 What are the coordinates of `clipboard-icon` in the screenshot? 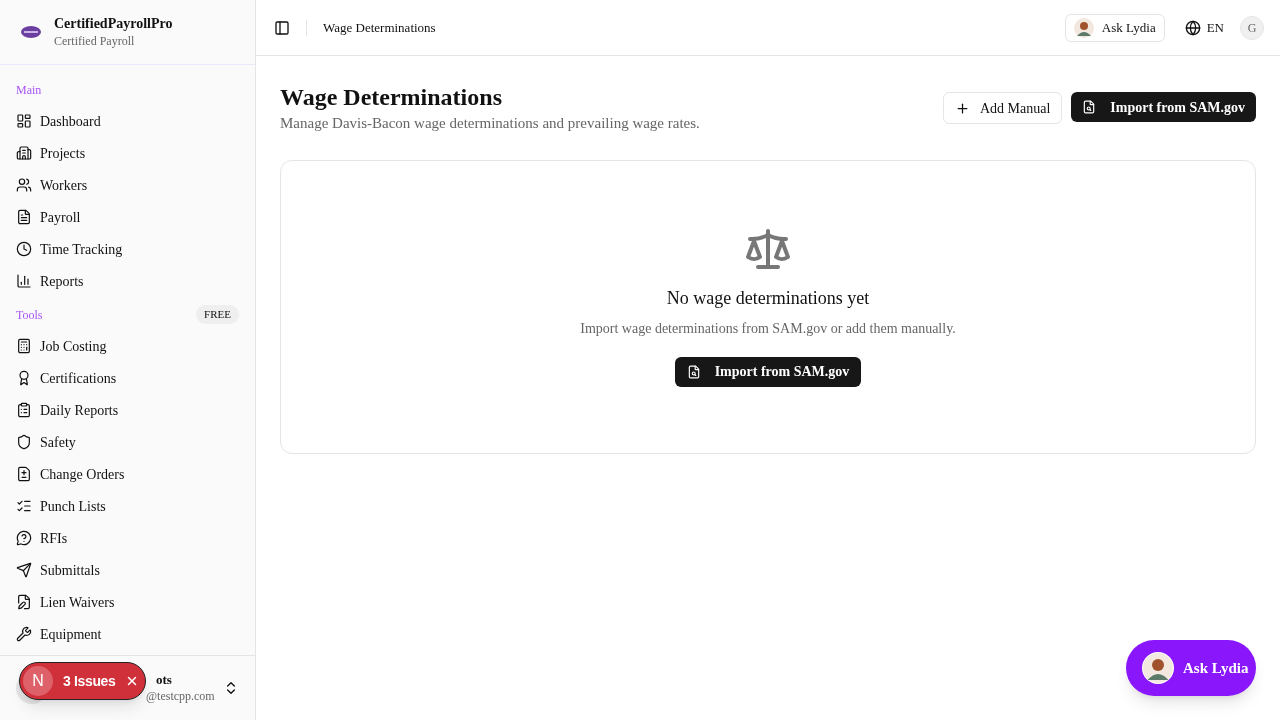 It's located at (24, 410).